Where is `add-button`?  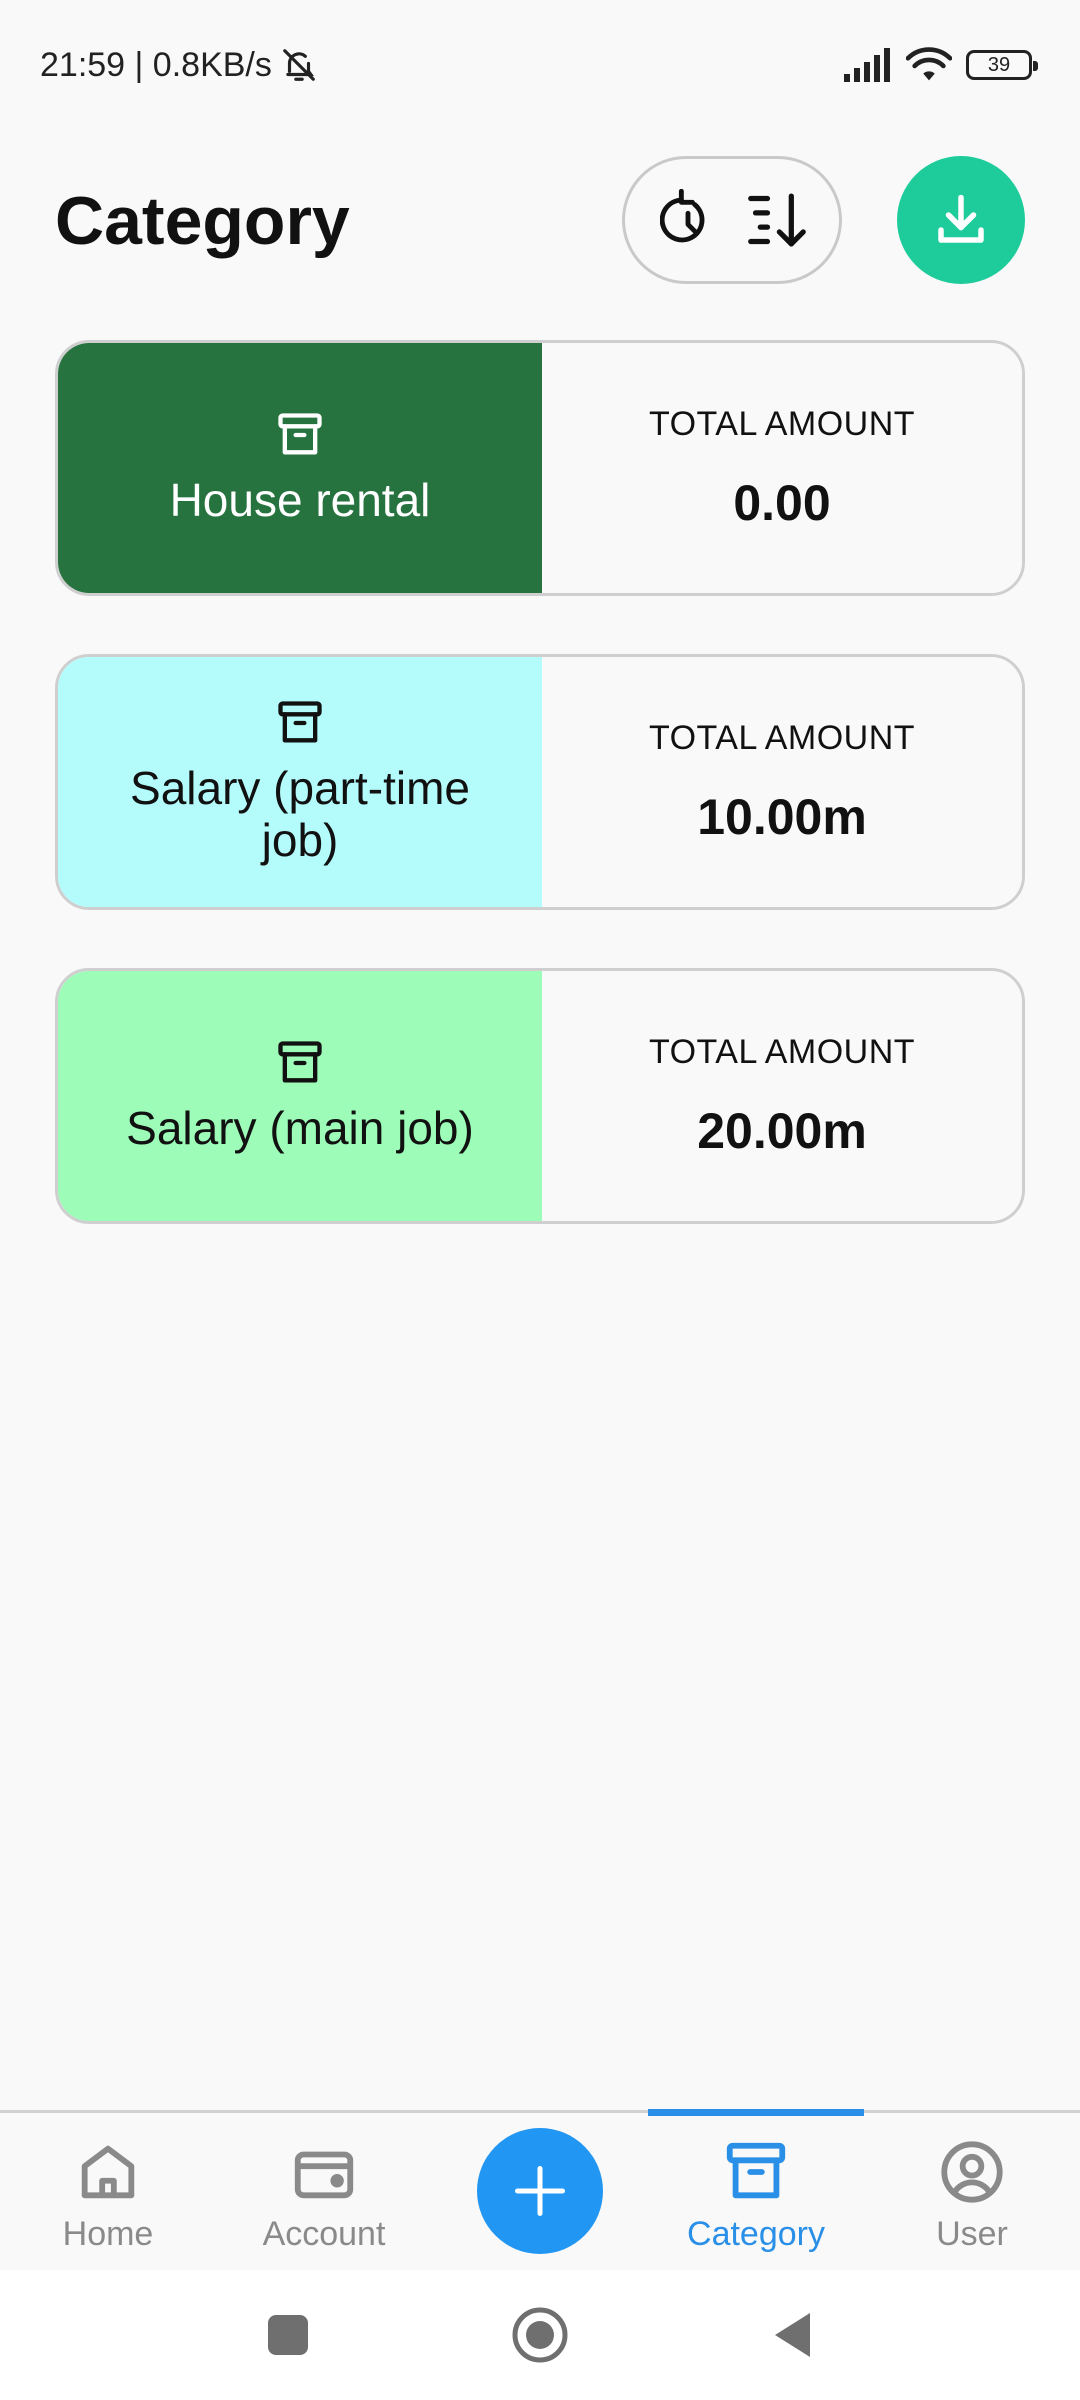 add-button is located at coordinates (540, 2191).